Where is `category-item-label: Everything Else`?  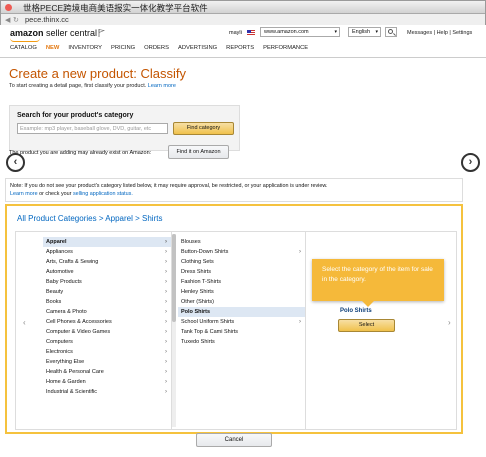 category-item-label: Everything Else is located at coordinates (65, 362).